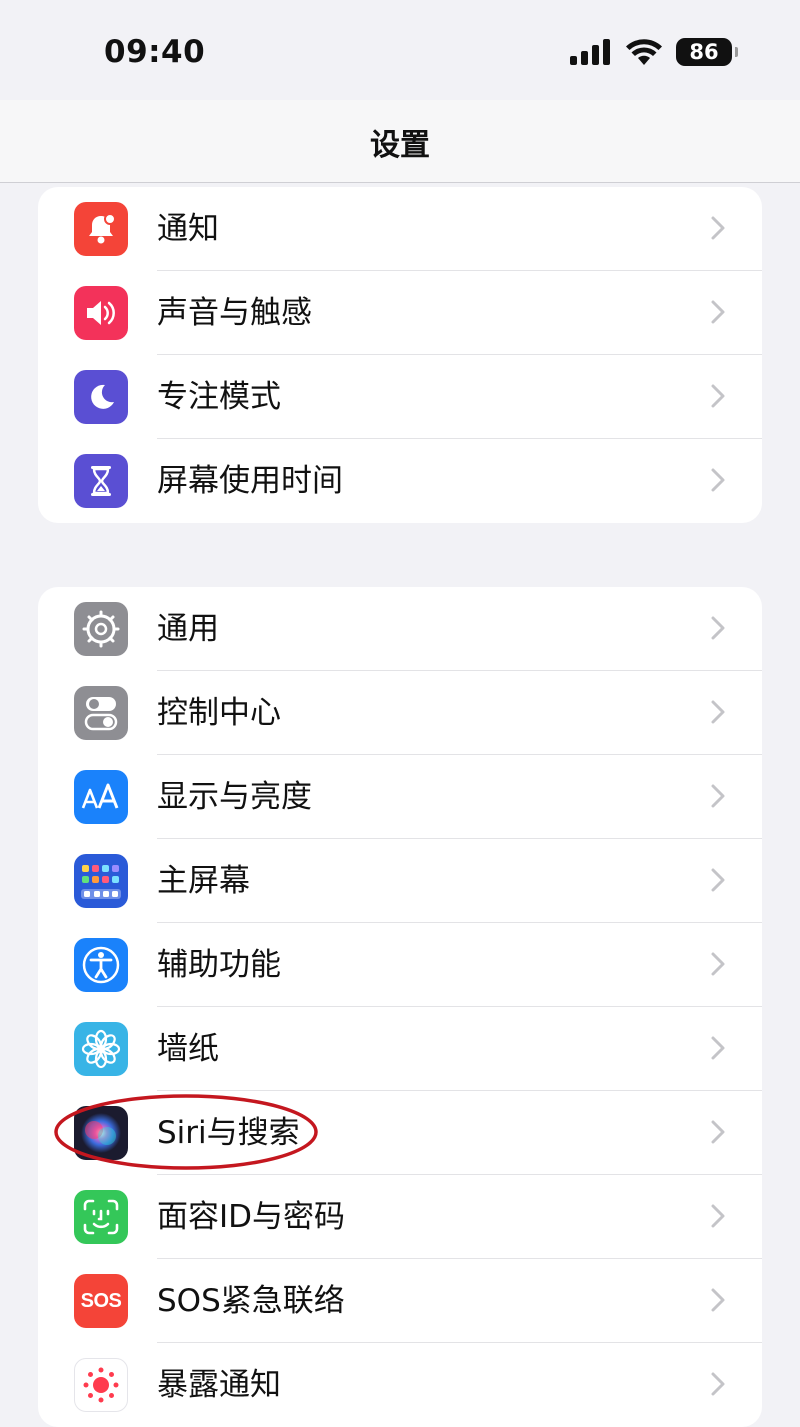 The image size is (800, 1427). Describe the element at coordinates (101, 713) in the screenshot. I see `toggles-icon` at that location.